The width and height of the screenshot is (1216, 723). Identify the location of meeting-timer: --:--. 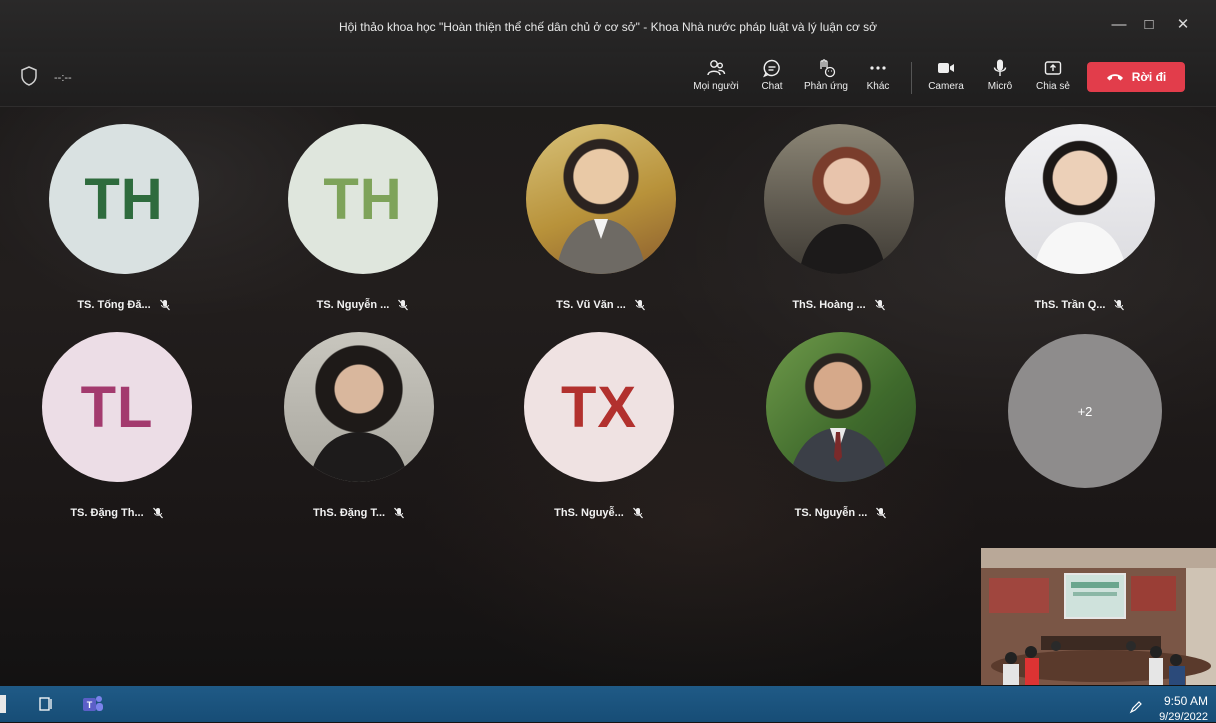
(63, 78).